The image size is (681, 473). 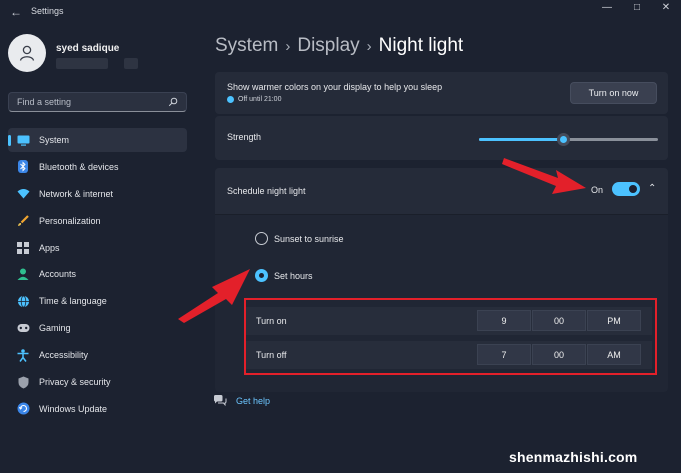 I want to click on breadcrumb: System › Display › Night light, so click(x=339, y=46).